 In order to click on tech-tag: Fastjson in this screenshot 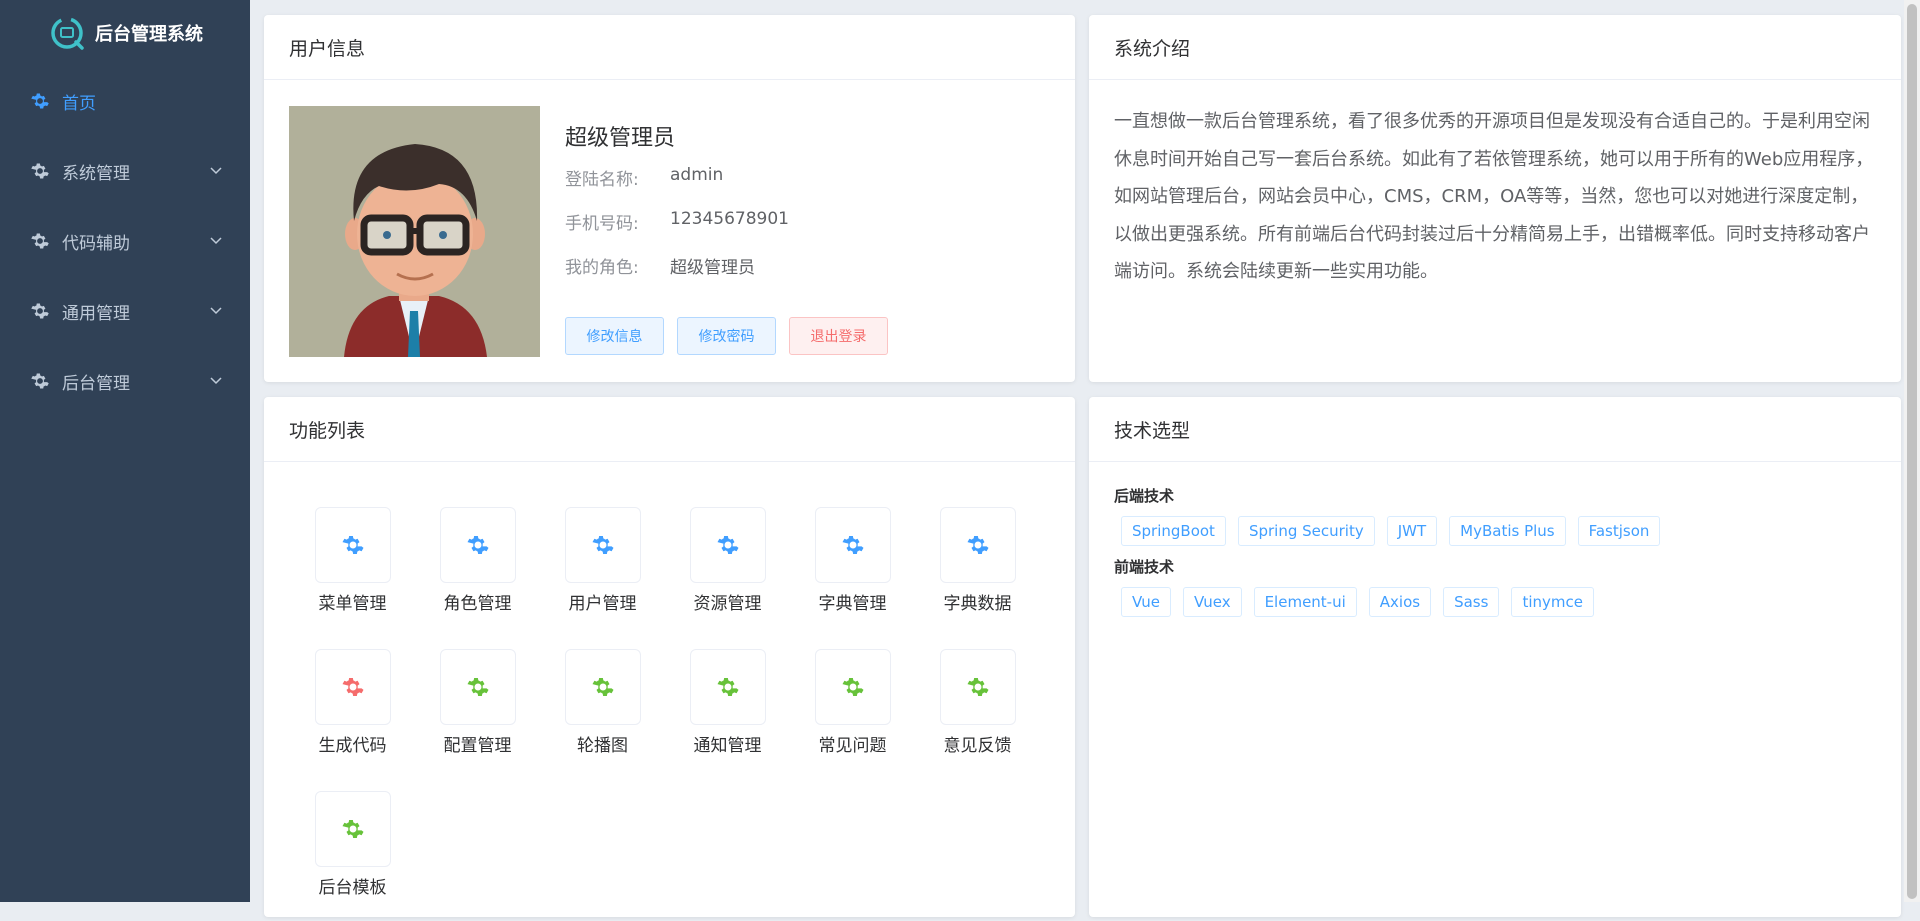, I will do `click(1619, 531)`.